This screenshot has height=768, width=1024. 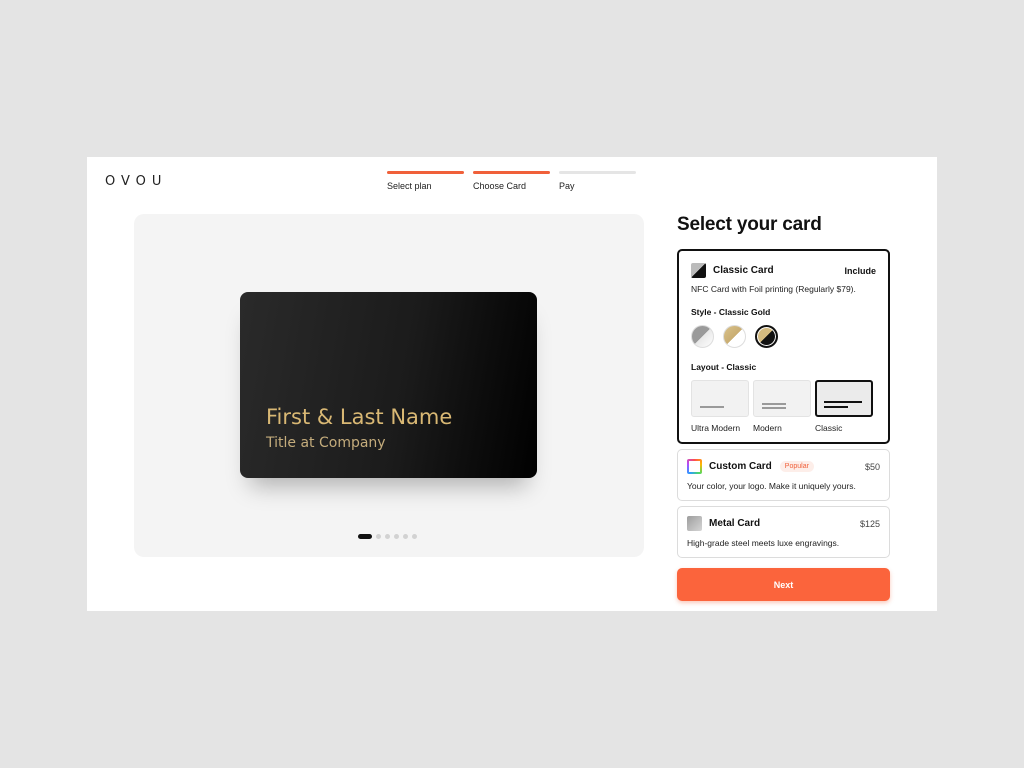 I want to click on option-name: Classic Card, so click(x=743, y=270).